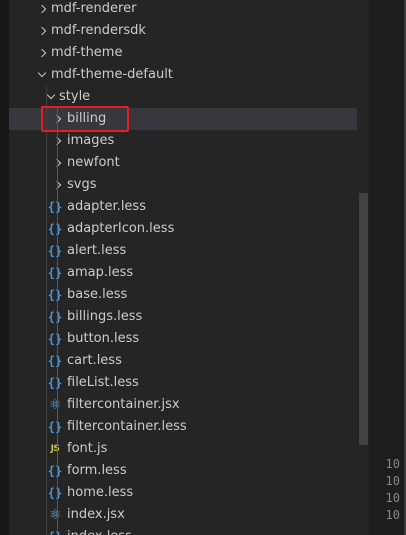 This screenshot has width=406, height=535. Describe the element at coordinates (96, 514) in the screenshot. I see `tree-item-label: index.jsx` at that location.